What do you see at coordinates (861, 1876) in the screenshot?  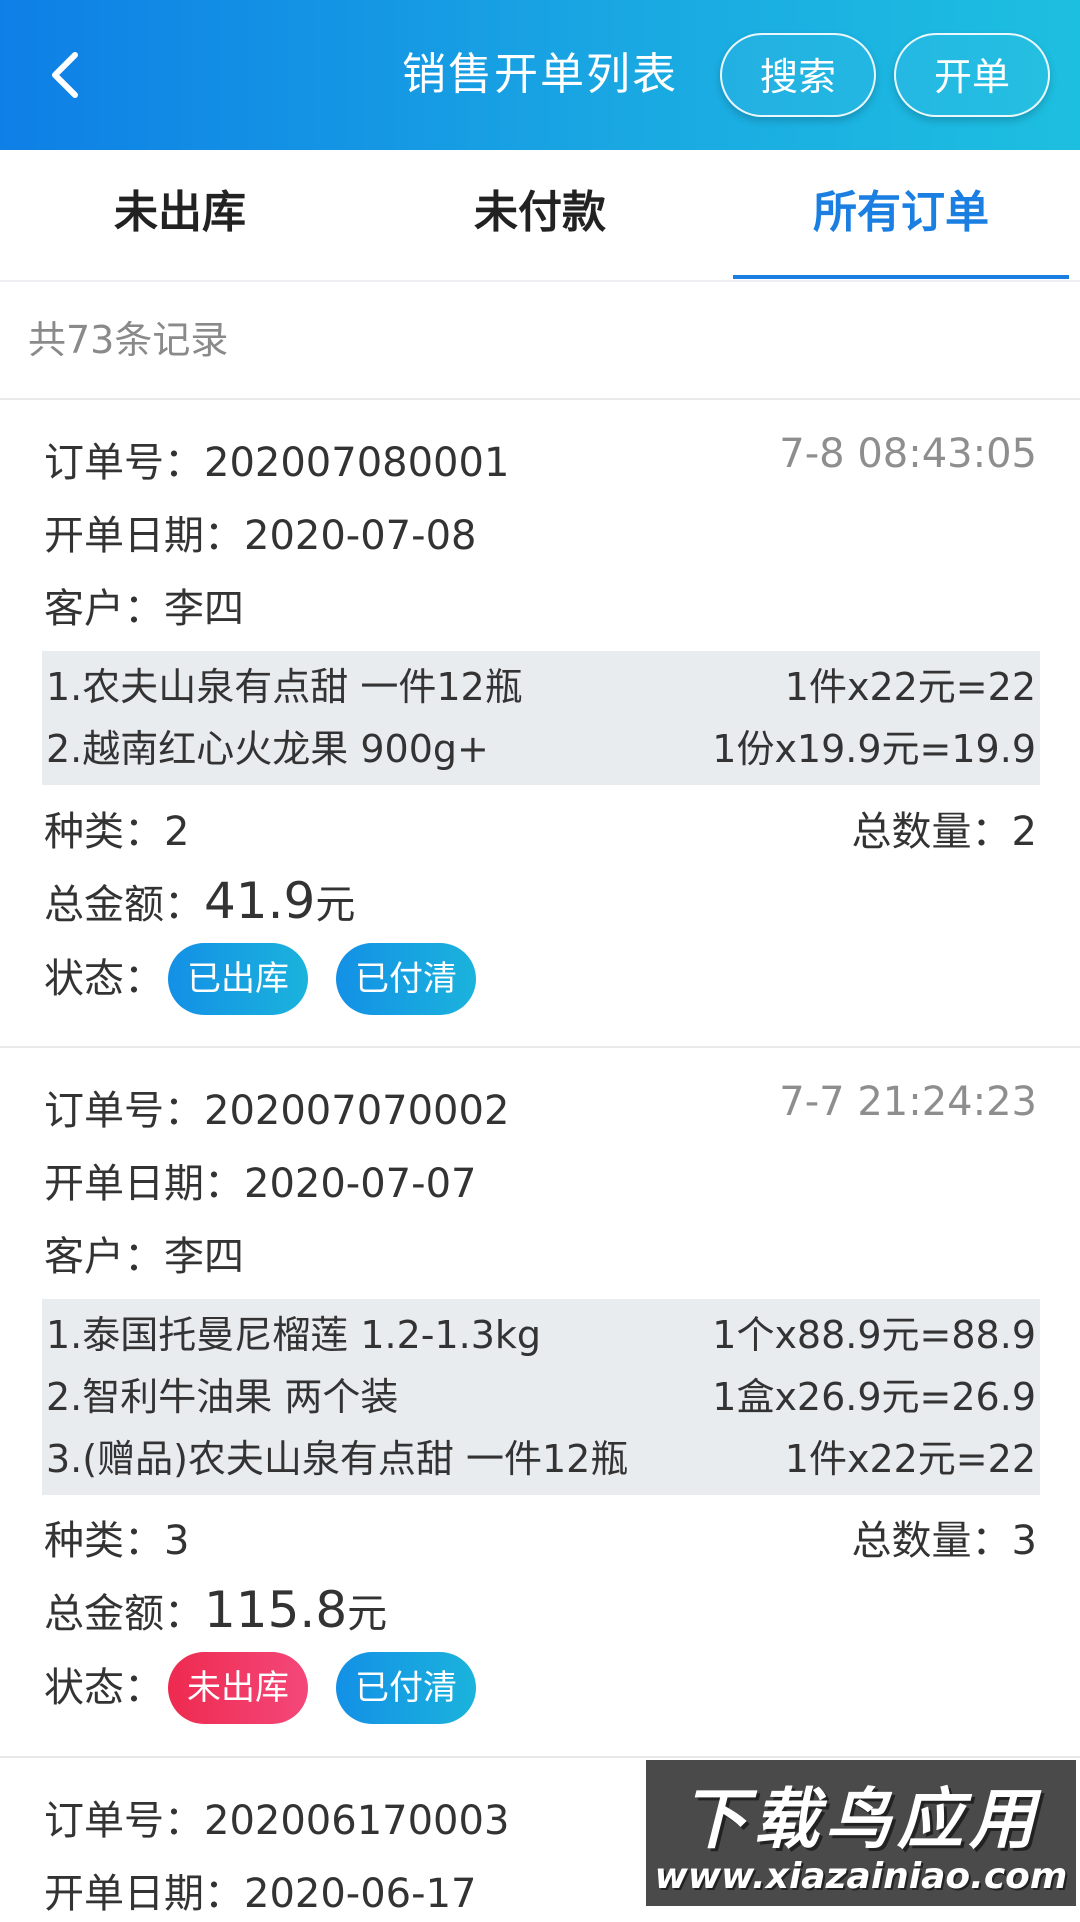 I see `watermark-url: www.xiazainiao.com` at bounding box center [861, 1876].